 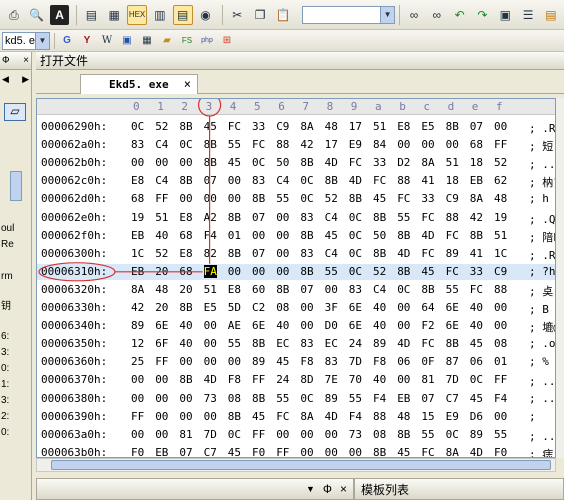 I want to click on search-combo: ▼, so click(x=348, y=14).